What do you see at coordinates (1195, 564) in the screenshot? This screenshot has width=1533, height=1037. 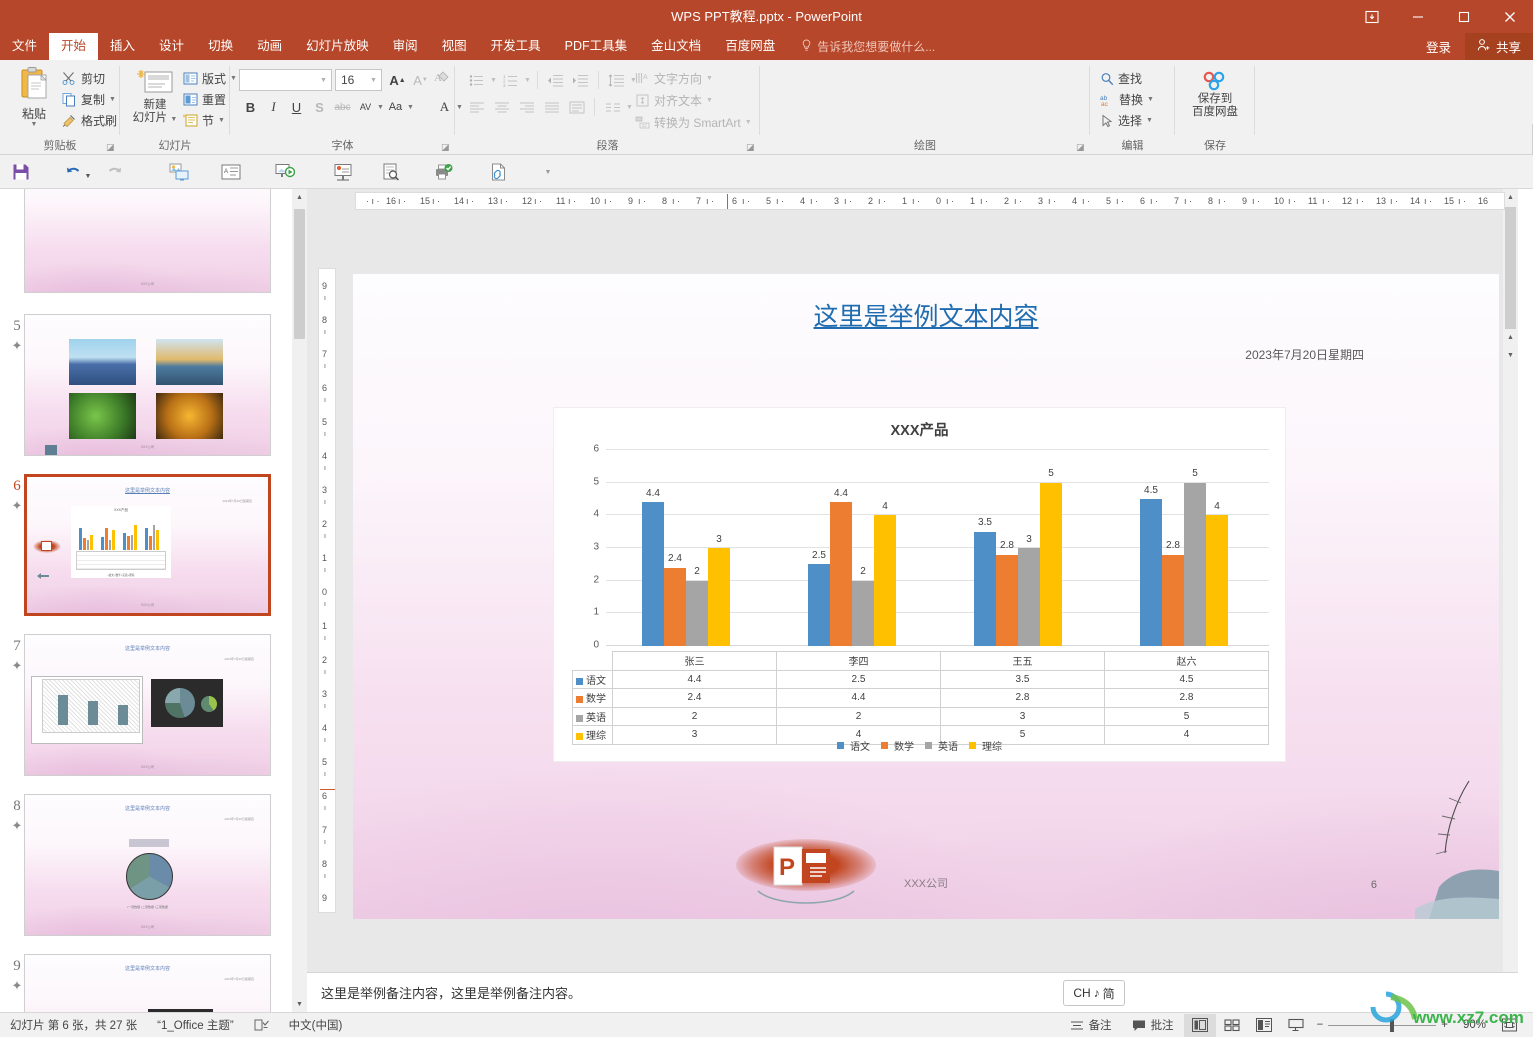 I see `bar-s3-g3` at bounding box center [1195, 564].